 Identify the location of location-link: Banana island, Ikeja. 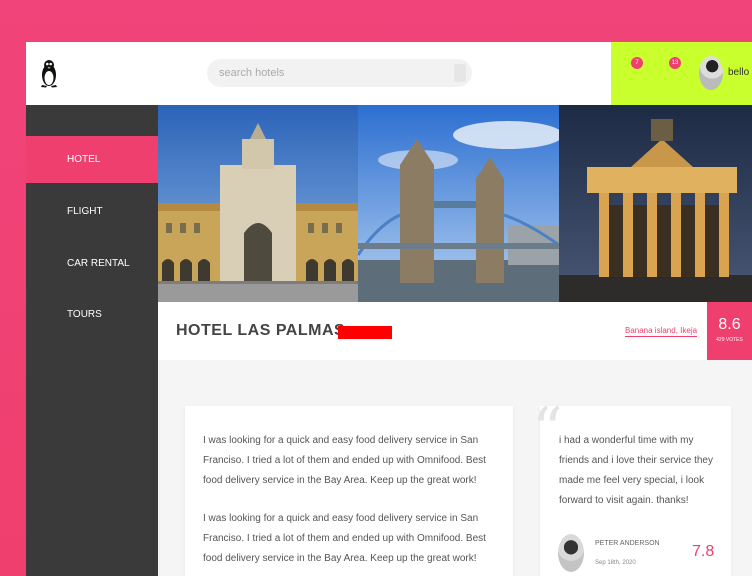
(661, 331).